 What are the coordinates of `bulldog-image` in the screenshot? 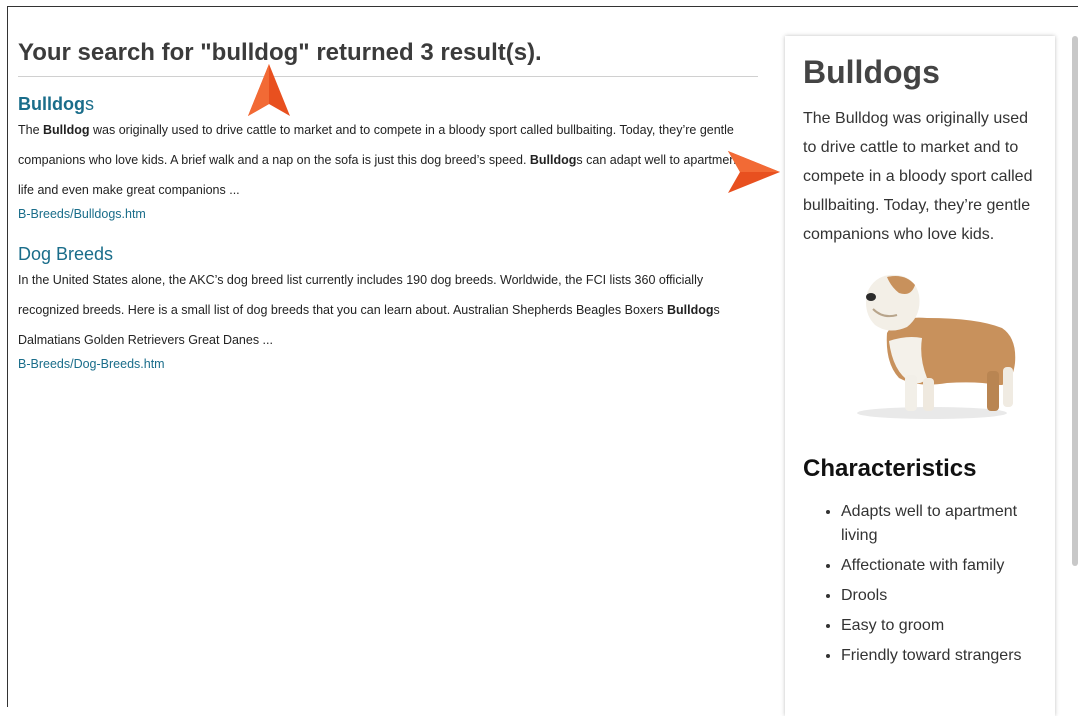 It's located at (936, 346).